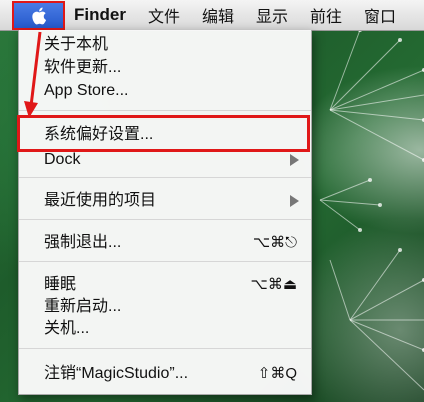 This screenshot has width=424, height=402. What do you see at coordinates (33, 74) in the screenshot?
I see `red-arrow-annotation` at bounding box center [33, 74].